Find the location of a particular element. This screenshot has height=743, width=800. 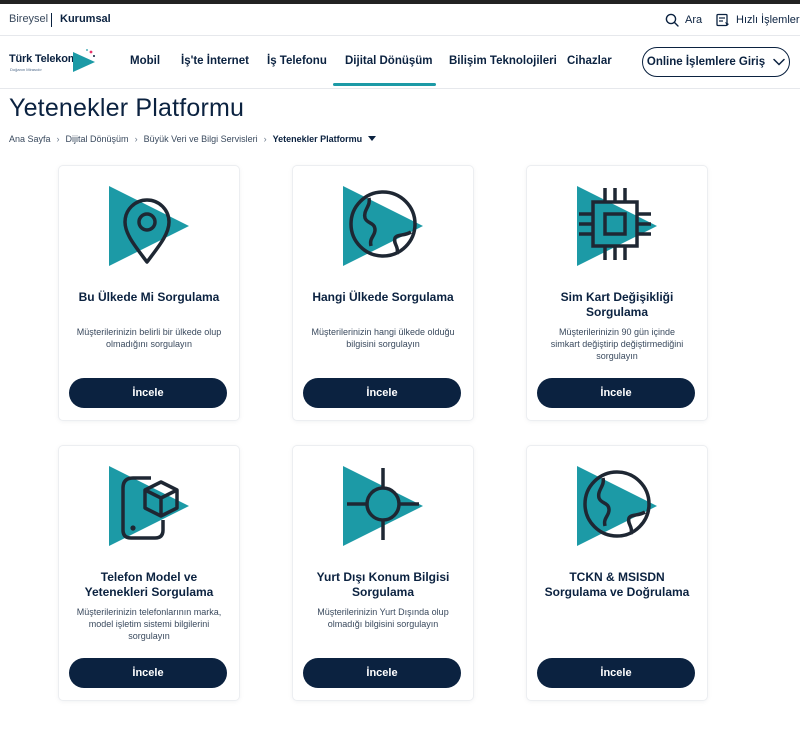

sim-chip-icon is located at coordinates (617, 226).